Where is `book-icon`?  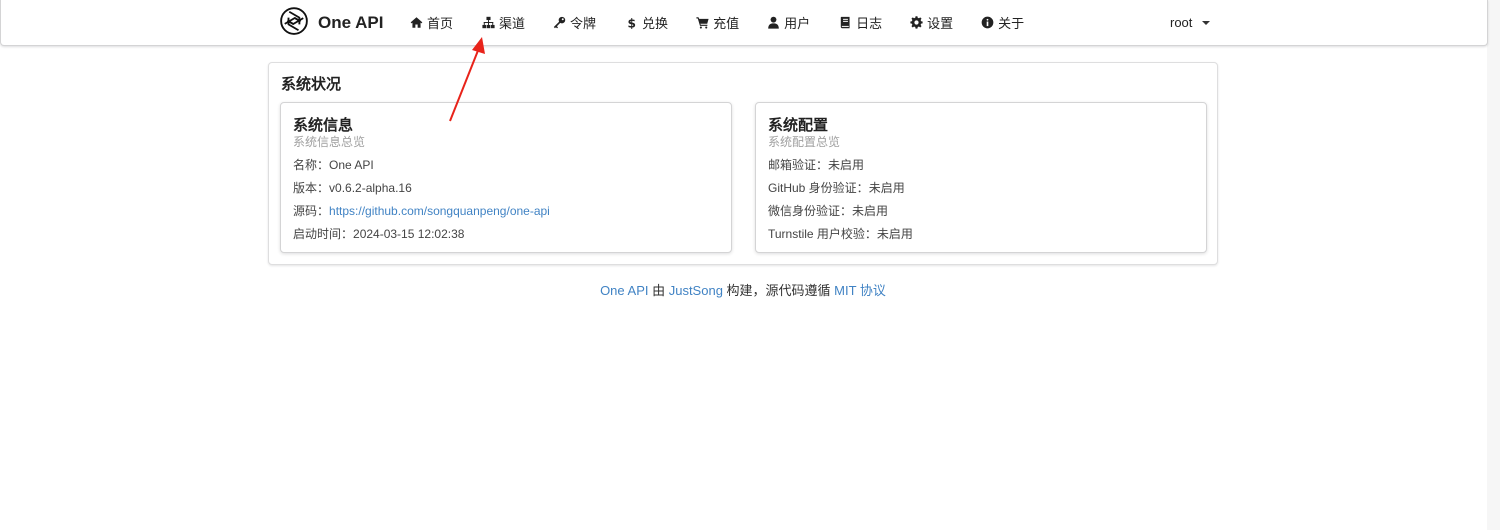 book-icon is located at coordinates (845, 23).